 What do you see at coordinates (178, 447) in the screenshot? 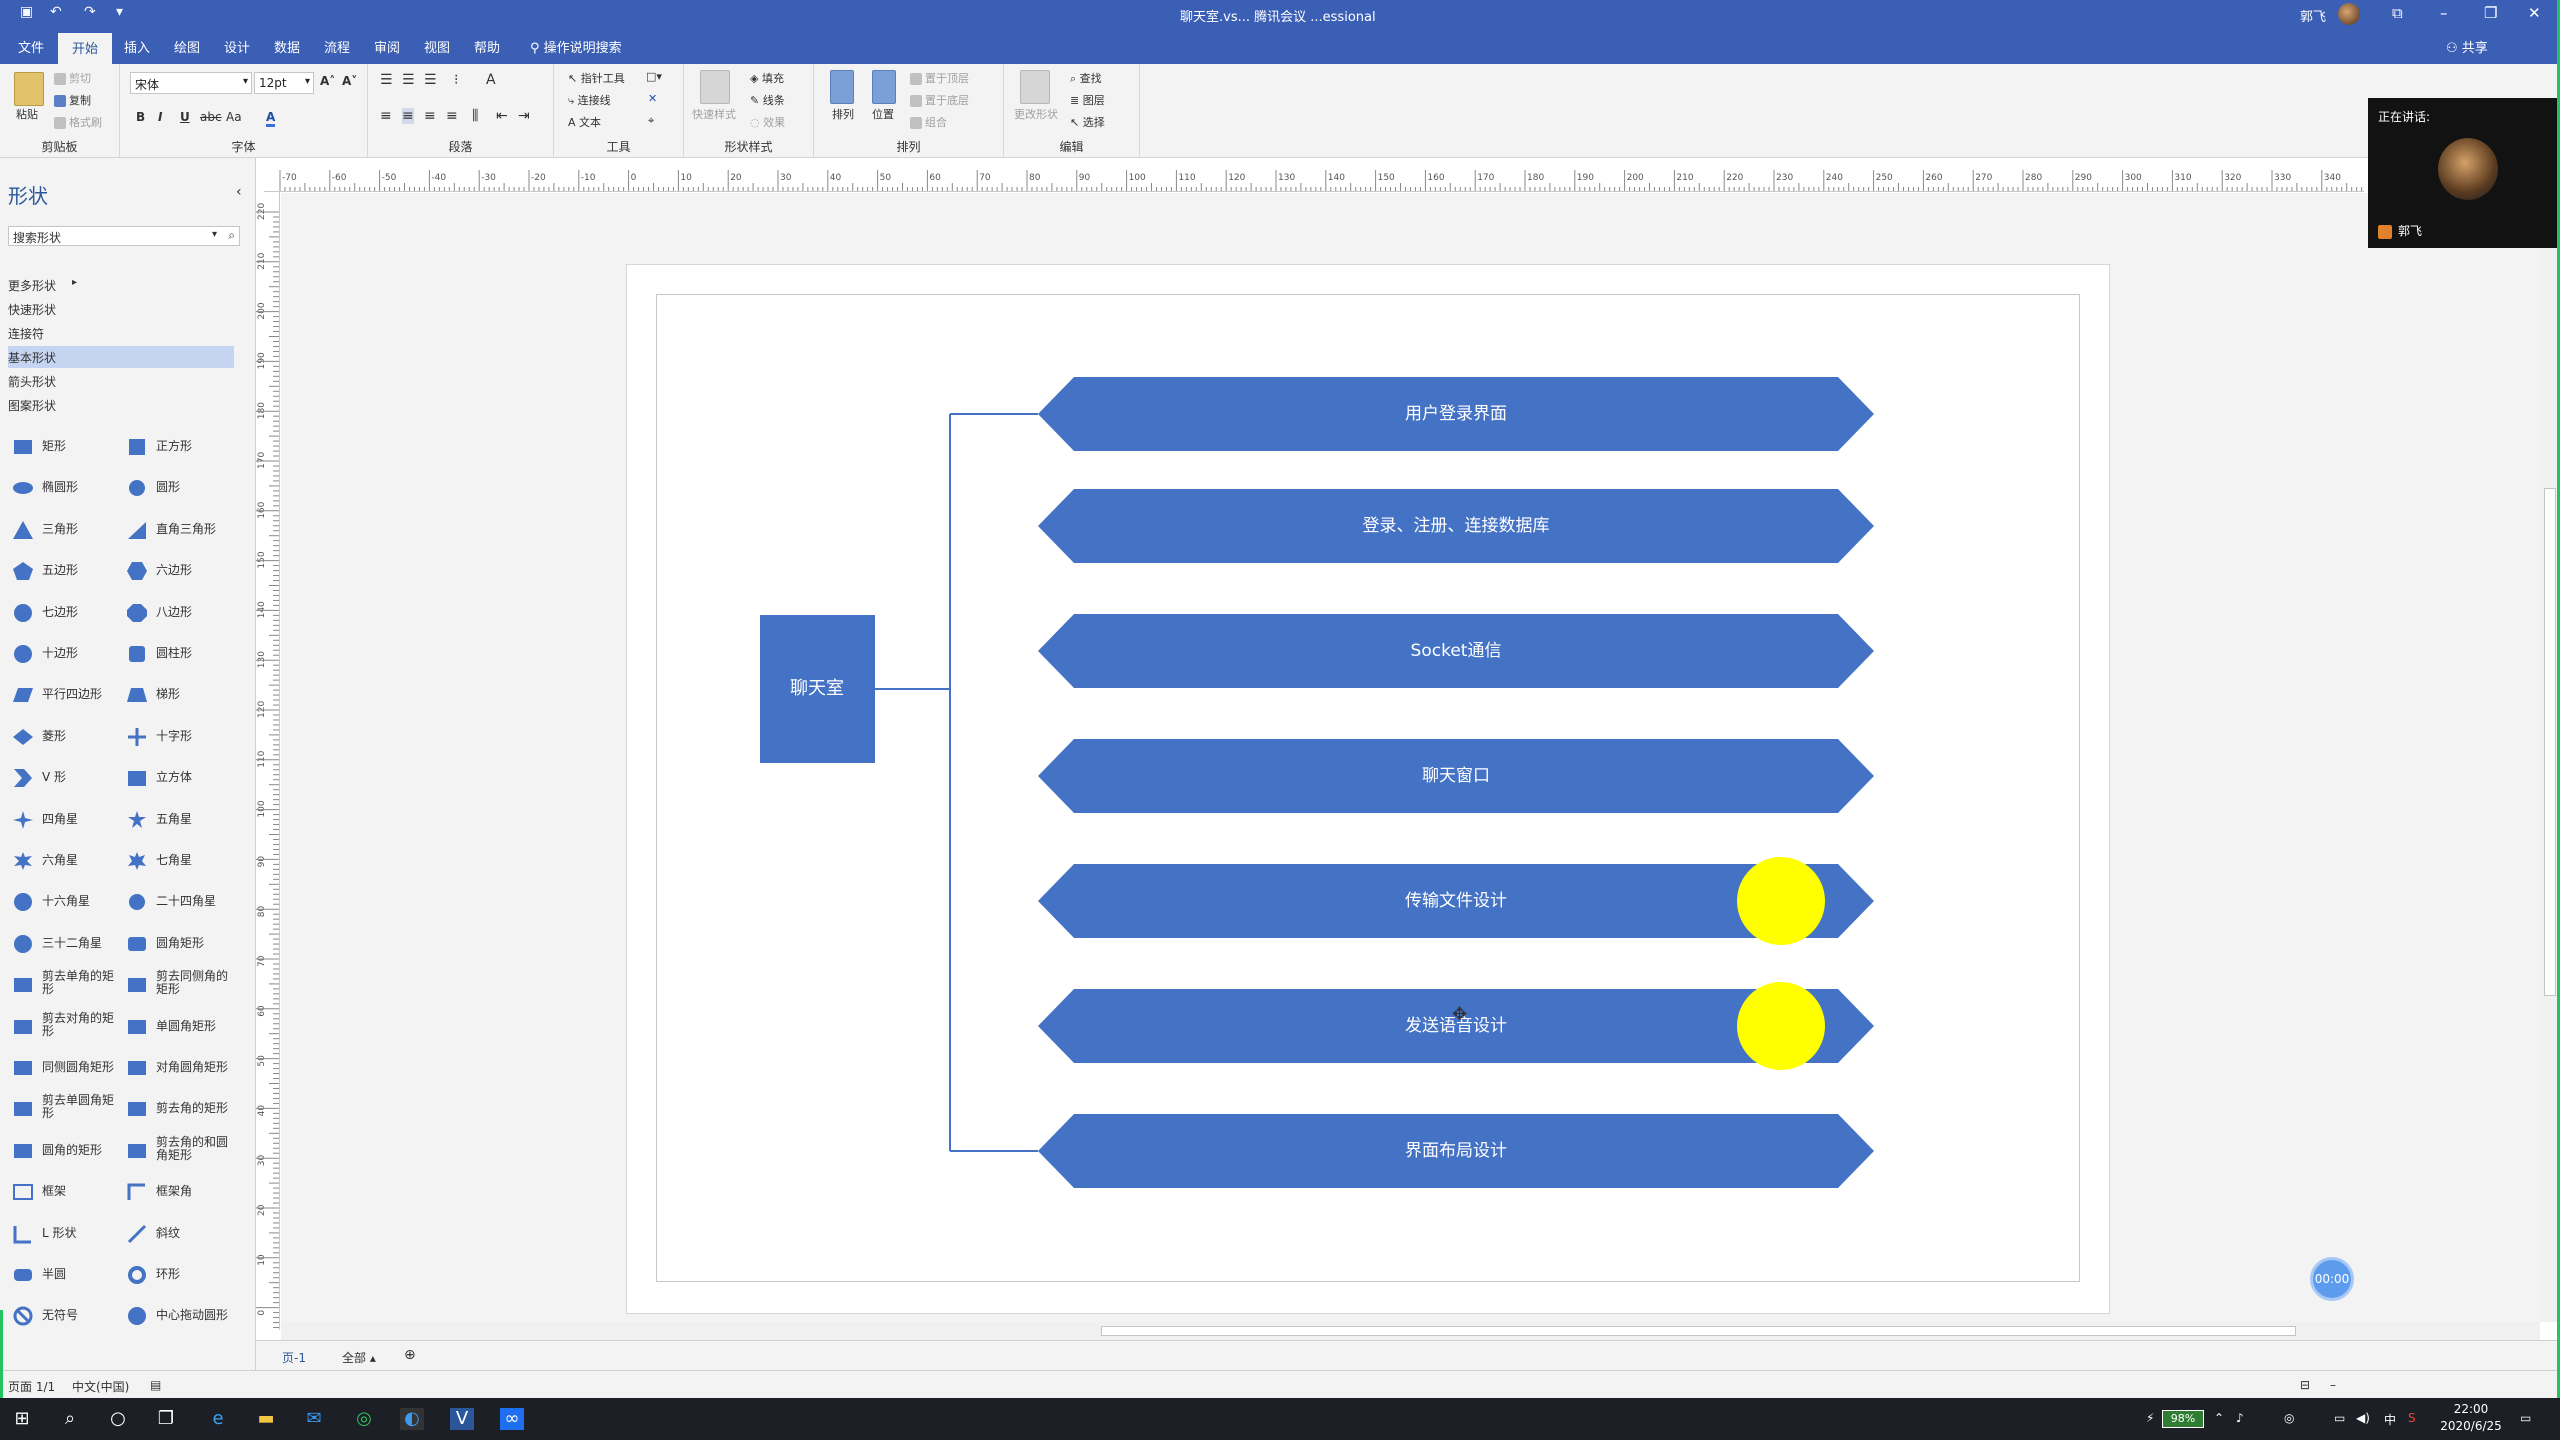
I see `shape-stencil-item: 正方形` at bounding box center [178, 447].